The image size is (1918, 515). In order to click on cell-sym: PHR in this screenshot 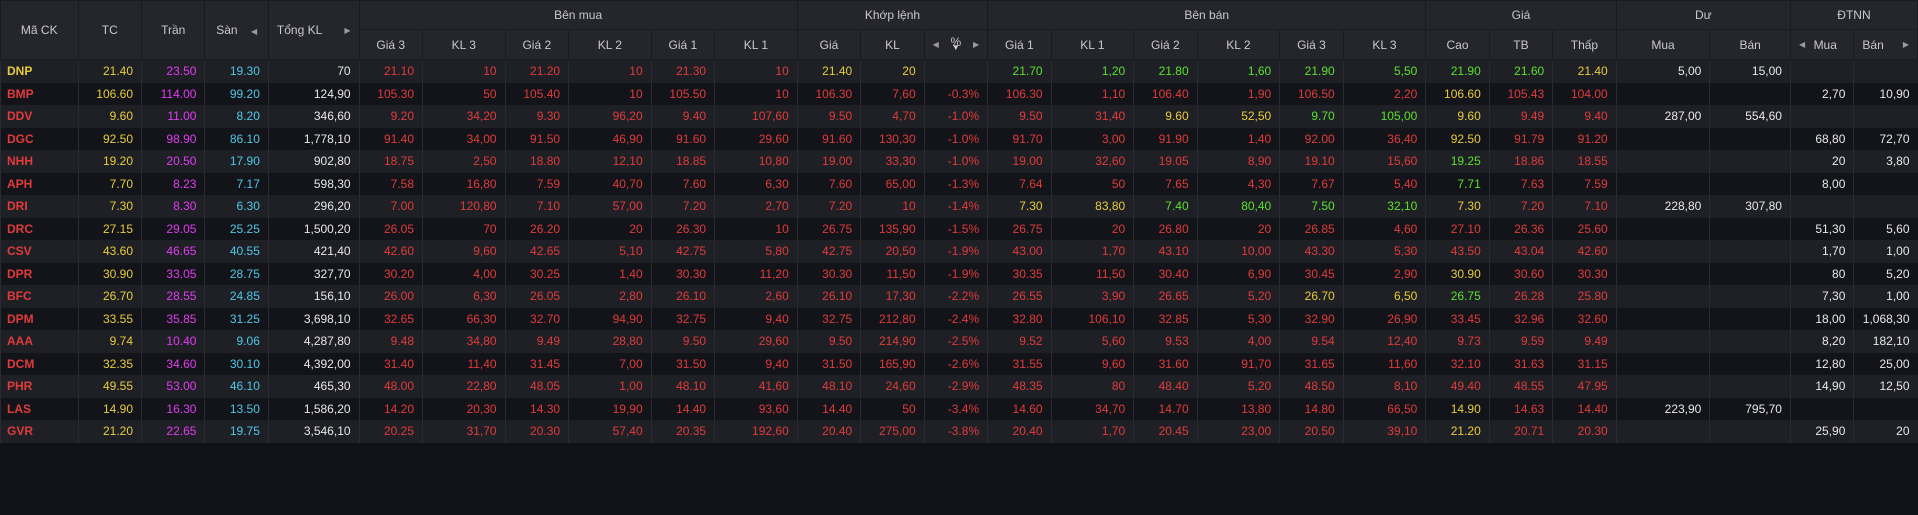, I will do `click(39, 386)`.